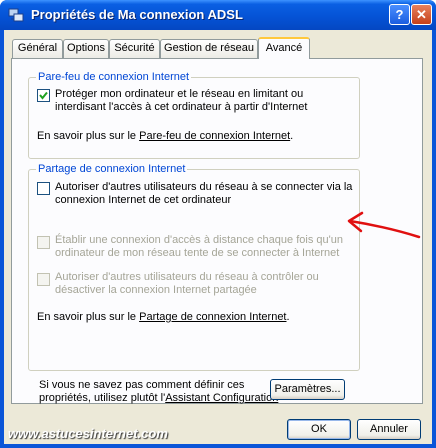 This screenshot has width=436, height=448. I want to click on allow-sharing-checkbox, so click(43, 188).